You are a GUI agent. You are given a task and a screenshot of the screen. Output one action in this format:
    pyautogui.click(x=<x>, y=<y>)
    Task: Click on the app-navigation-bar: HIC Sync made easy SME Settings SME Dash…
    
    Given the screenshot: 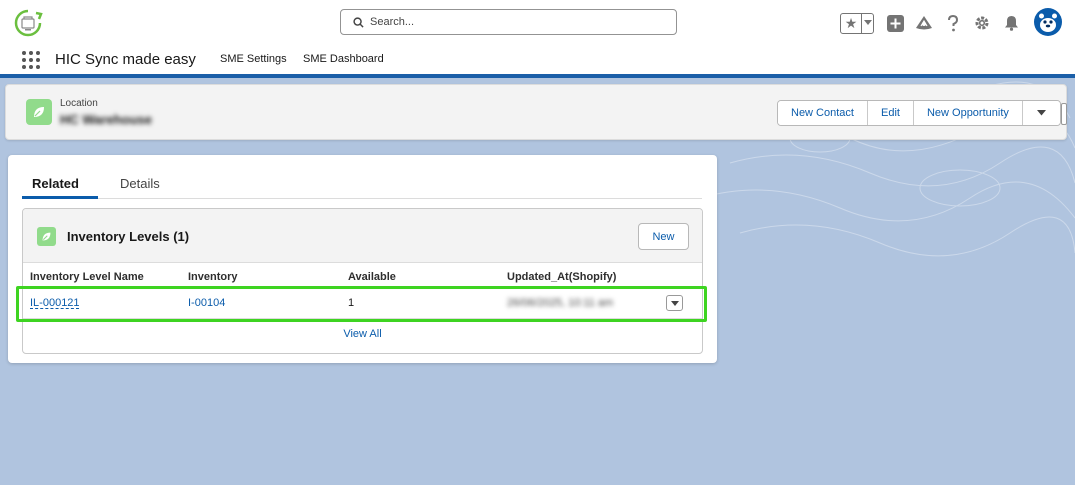 What is the action you would take?
    pyautogui.click(x=537, y=59)
    